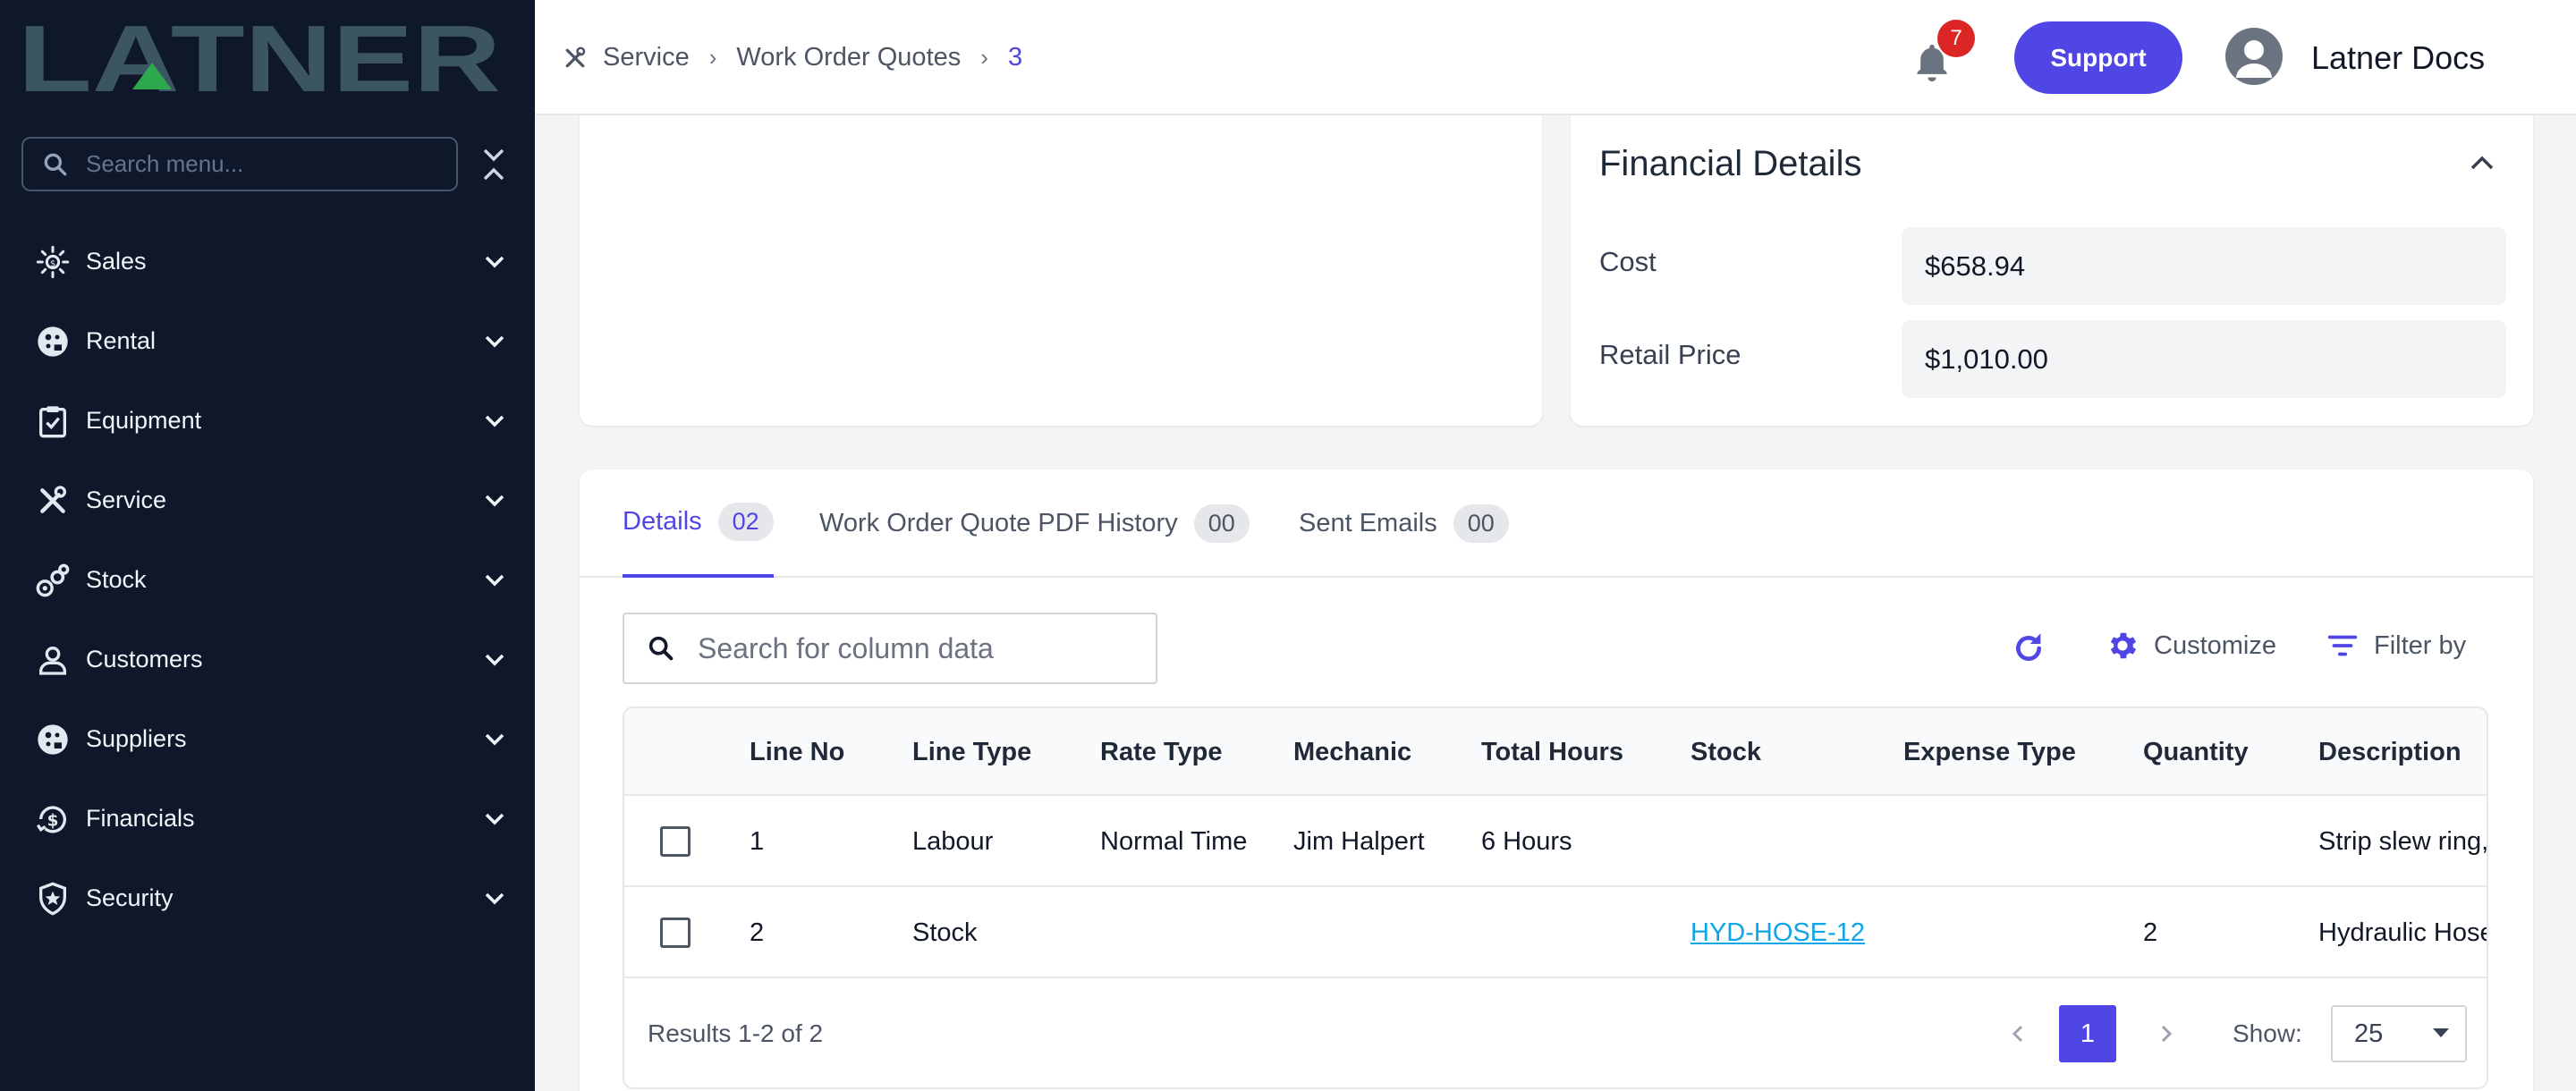 The image size is (2576, 1091). I want to click on tab-pdf-history: Work Order Quote PDF History 00, so click(1034, 523).